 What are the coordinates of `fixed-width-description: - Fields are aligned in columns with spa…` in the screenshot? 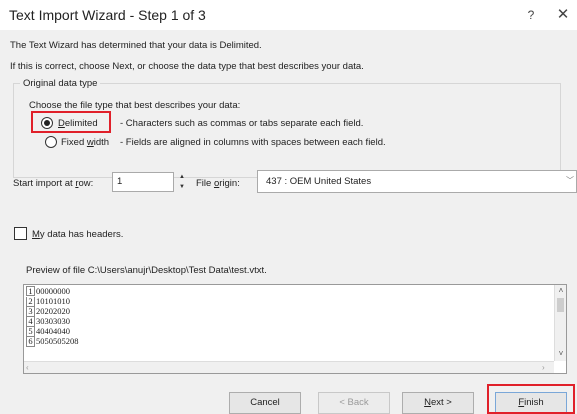 It's located at (253, 142).